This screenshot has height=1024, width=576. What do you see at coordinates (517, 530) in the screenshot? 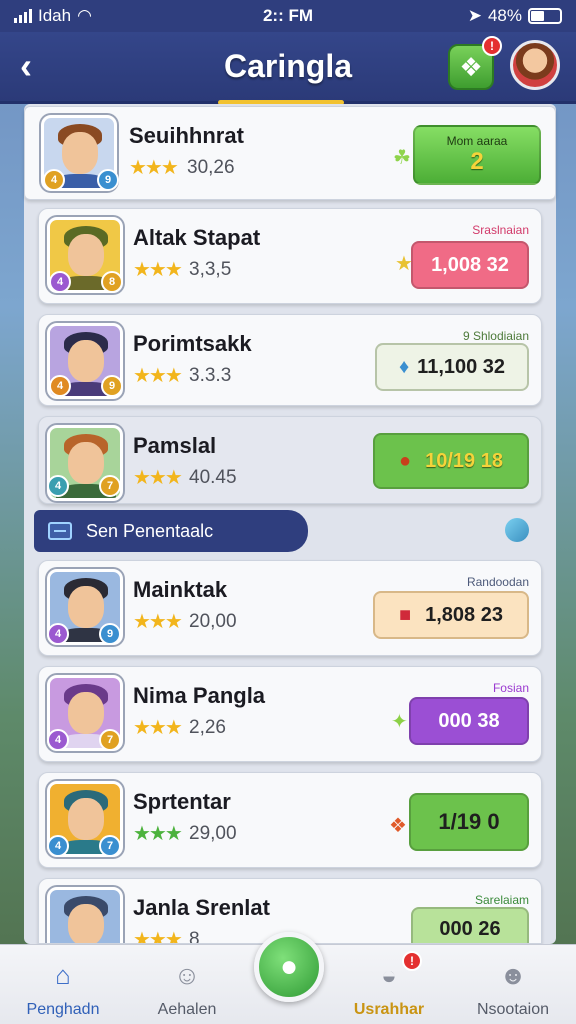
I see `gem-icon` at bounding box center [517, 530].